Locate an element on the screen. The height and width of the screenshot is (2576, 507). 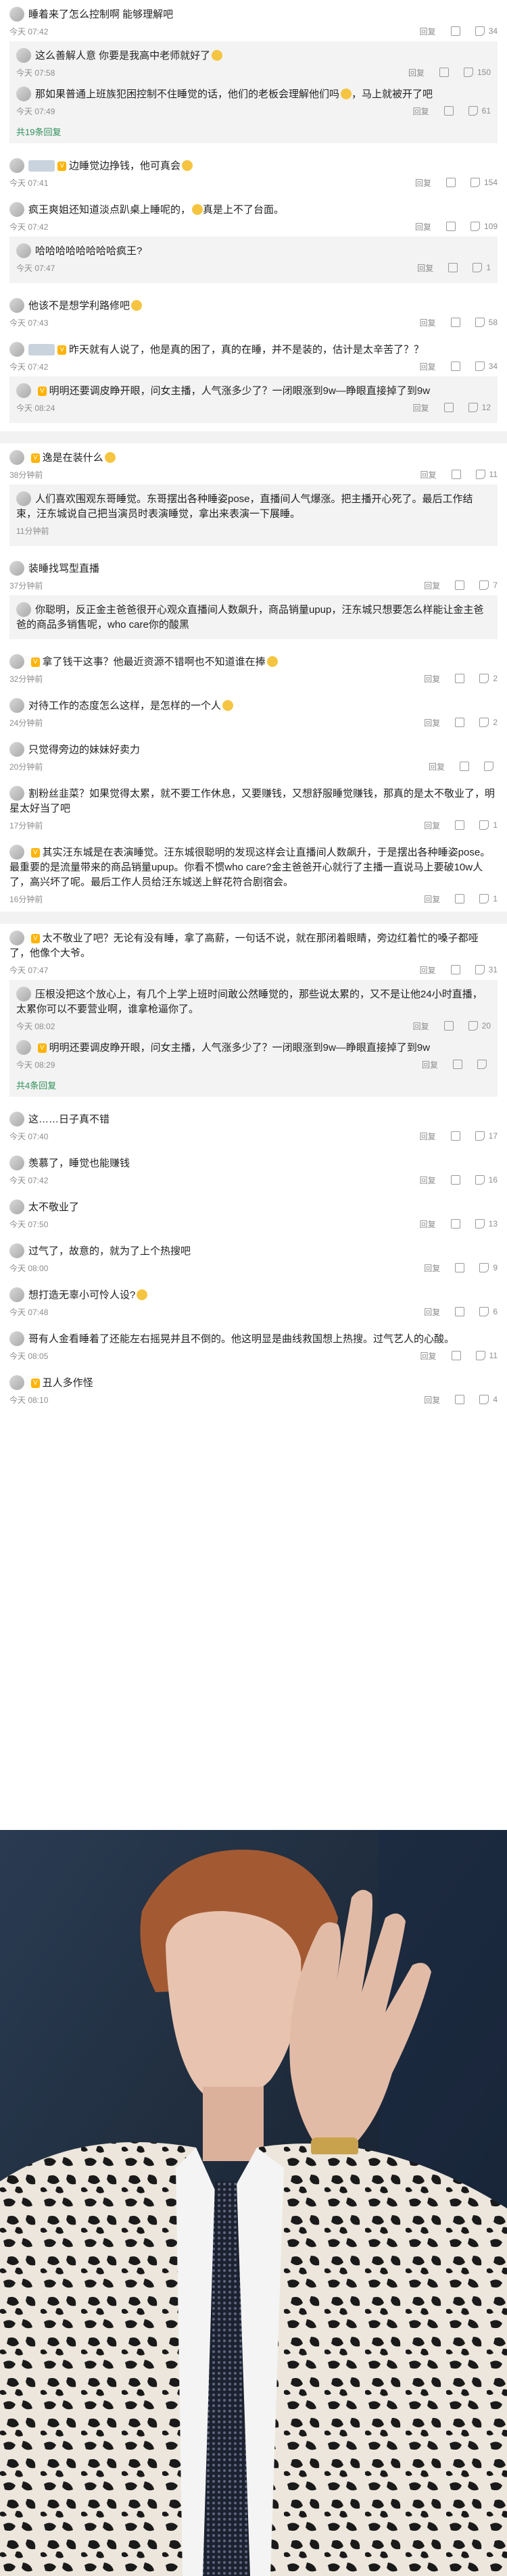
like-button: 16 is located at coordinates (487, 1180).